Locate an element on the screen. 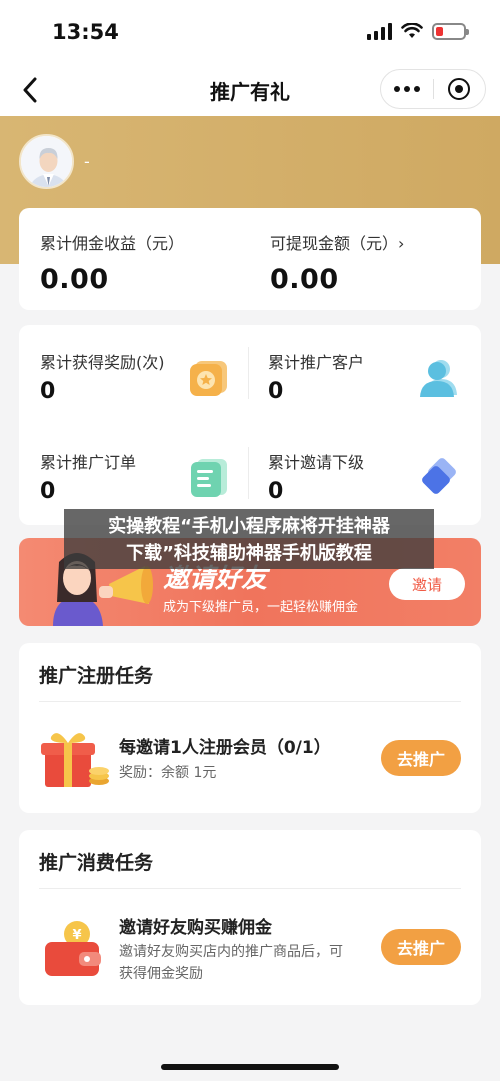  withdrawable-value: 0.00 is located at coordinates (304, 279).